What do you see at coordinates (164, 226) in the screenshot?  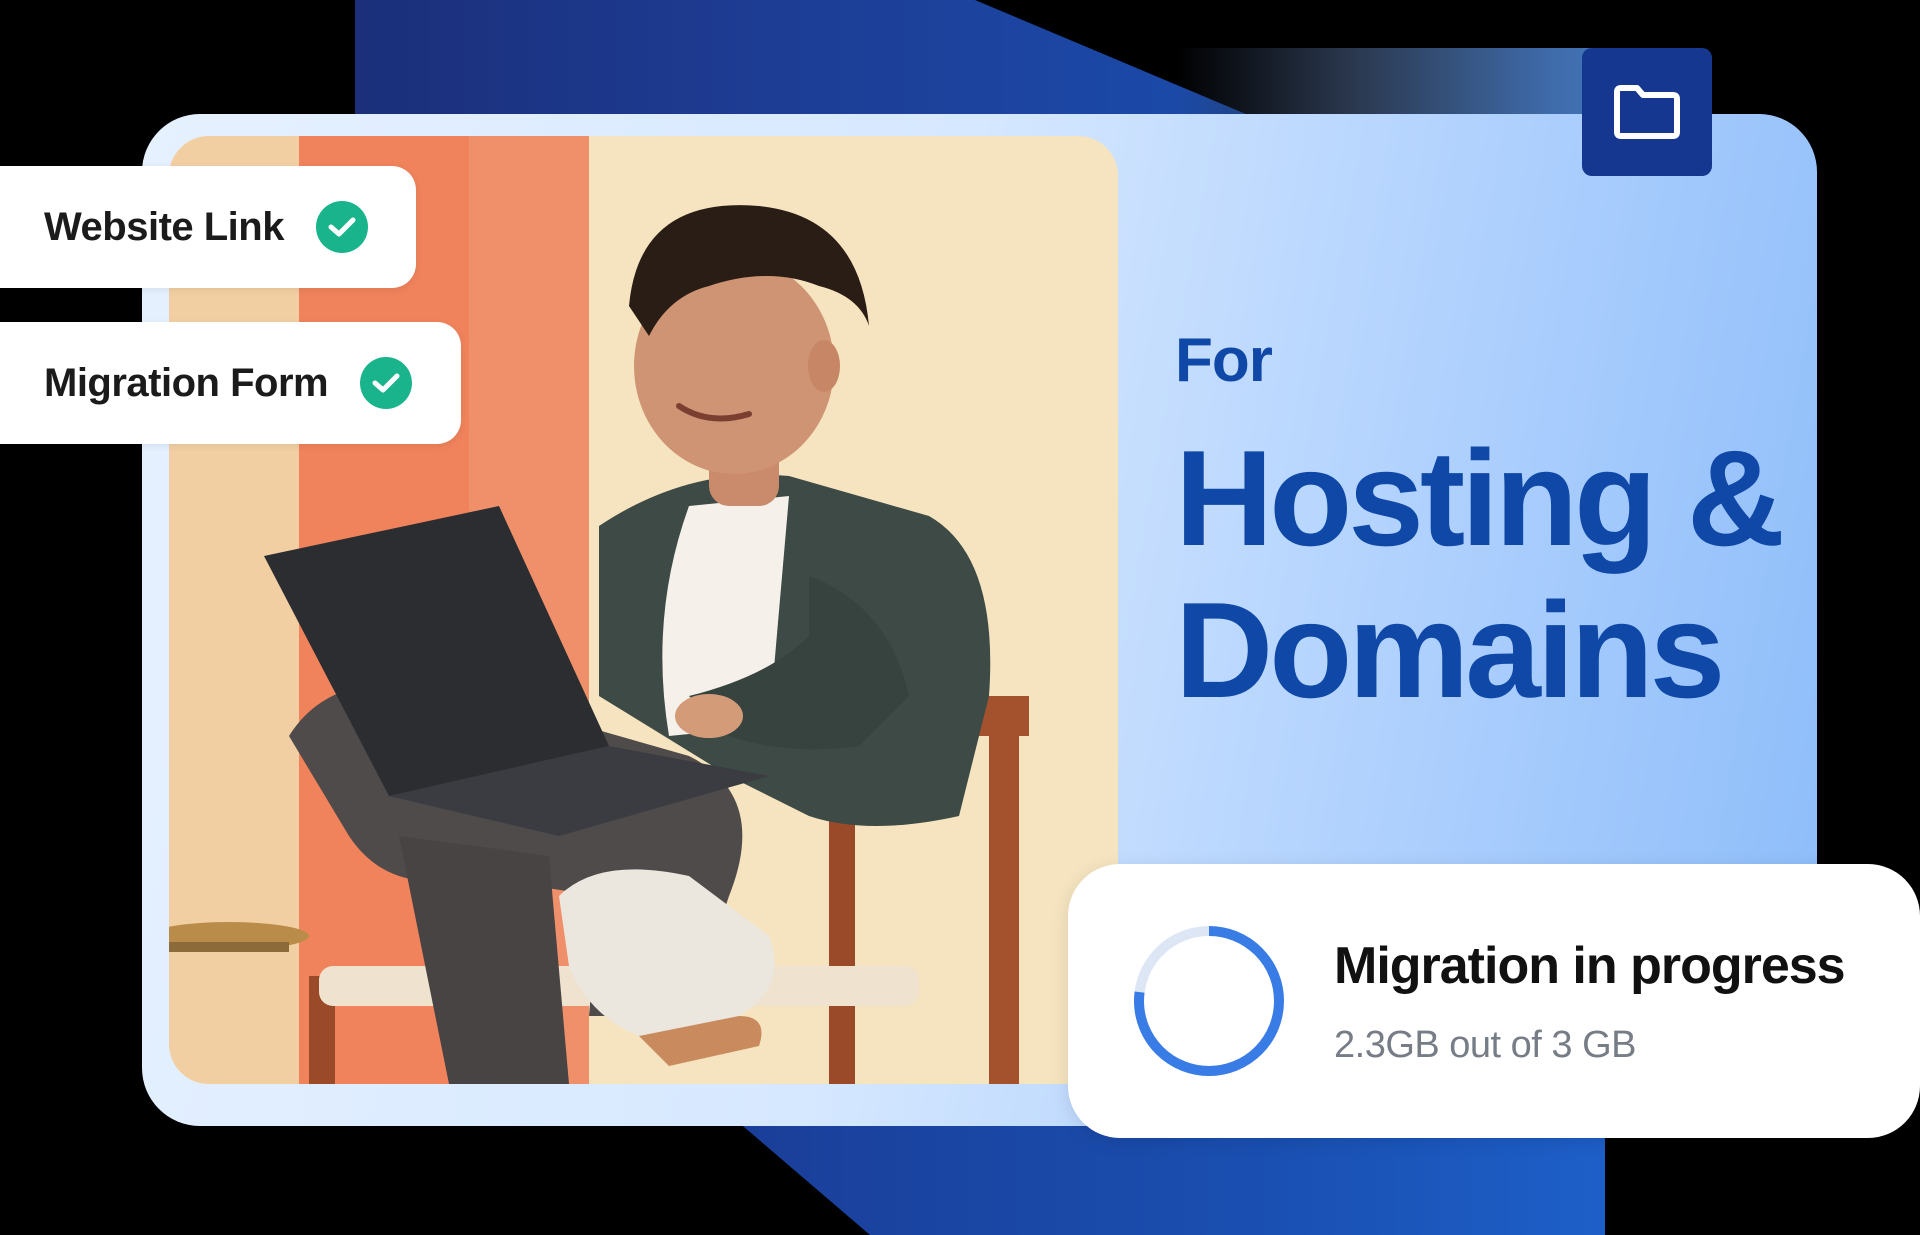 I see `checklist-label: Website Link` at bounding box center [164, 226].